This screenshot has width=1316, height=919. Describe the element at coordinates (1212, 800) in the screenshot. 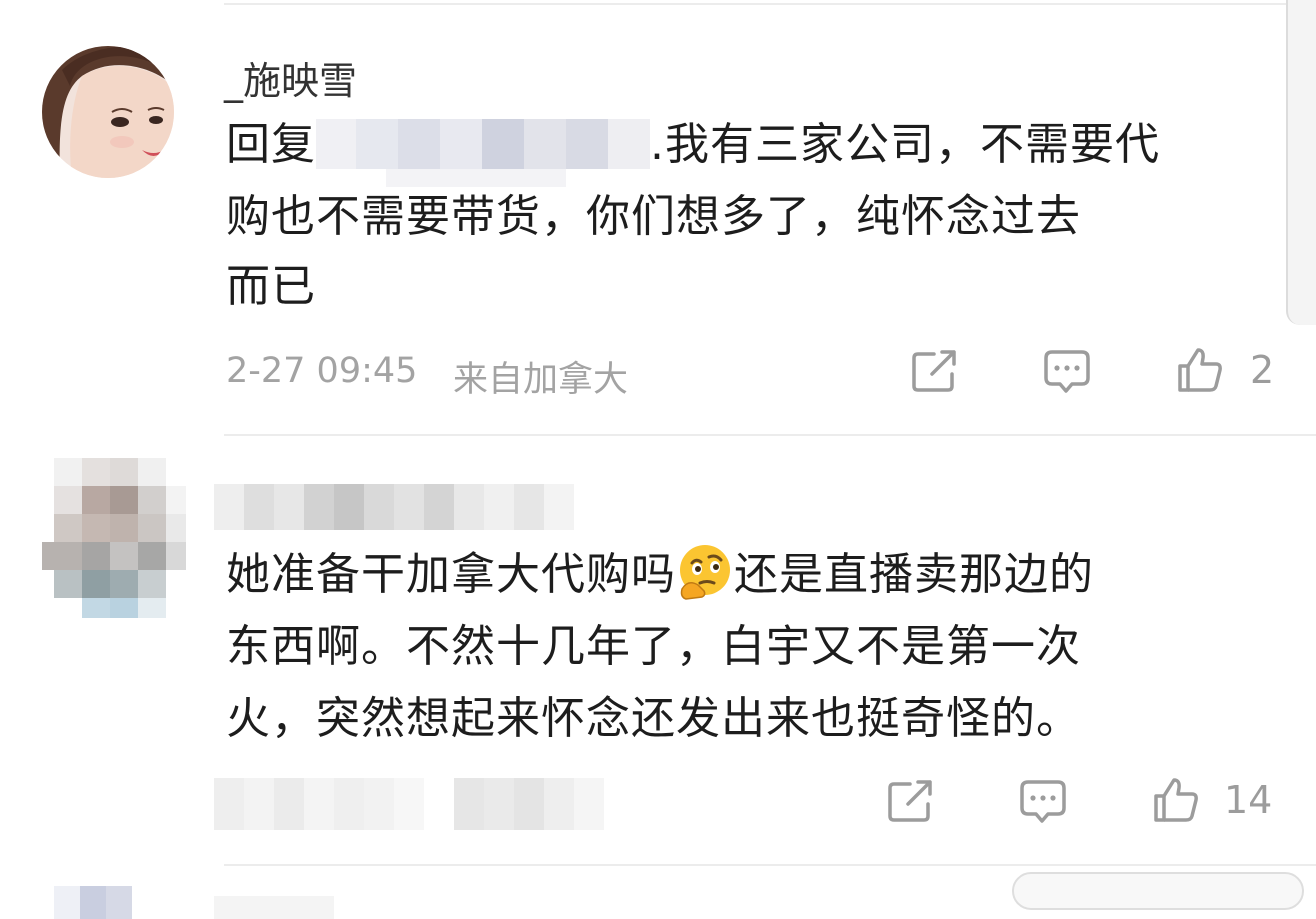

I see `like-button: 14` at that location.